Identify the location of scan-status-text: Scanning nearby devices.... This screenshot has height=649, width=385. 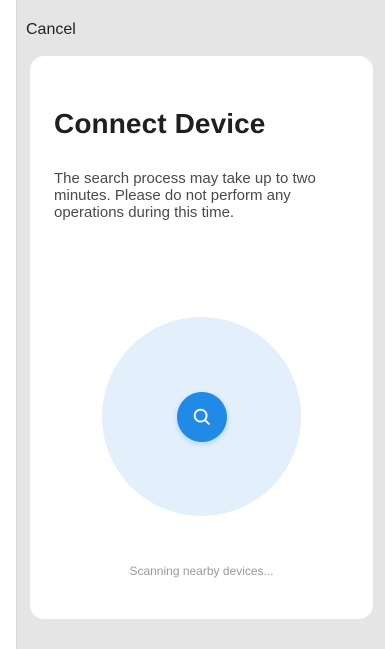
(201, 571).